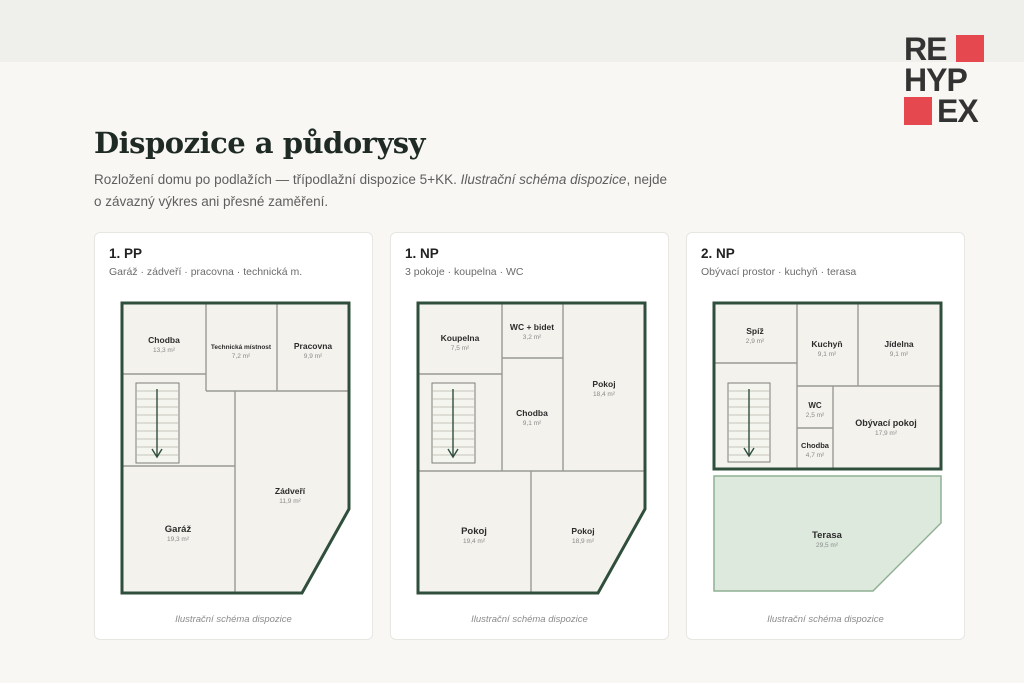 This screenshot has height=683, width=1024. Describe the element at coordinates (532, 337) in the screenshot. I see `room-area-wc-bidet: 3,2 m²` at that location.